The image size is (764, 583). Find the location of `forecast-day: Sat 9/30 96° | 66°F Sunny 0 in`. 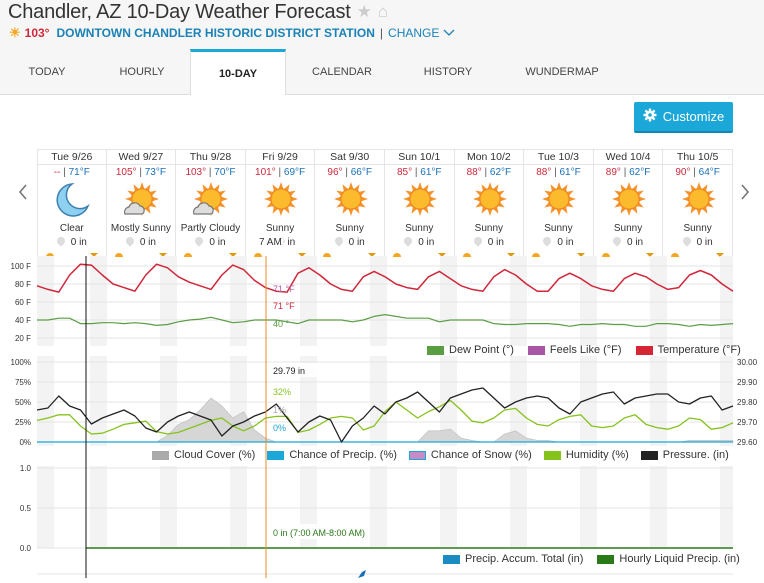

forecast-day: Sat 9/30 96° | 66°F Sunny 0 in is located at coordinates (350, 203).